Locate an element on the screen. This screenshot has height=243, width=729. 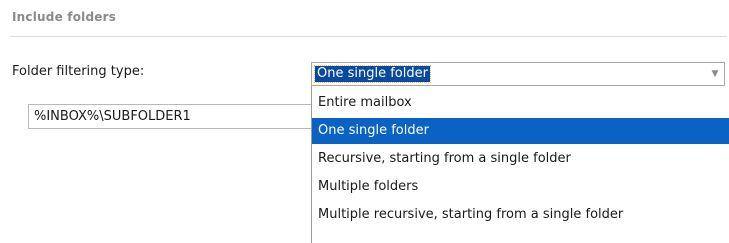
dropdown-item-multiple-folders: Multiple folders is located at coordinates (520, 187).